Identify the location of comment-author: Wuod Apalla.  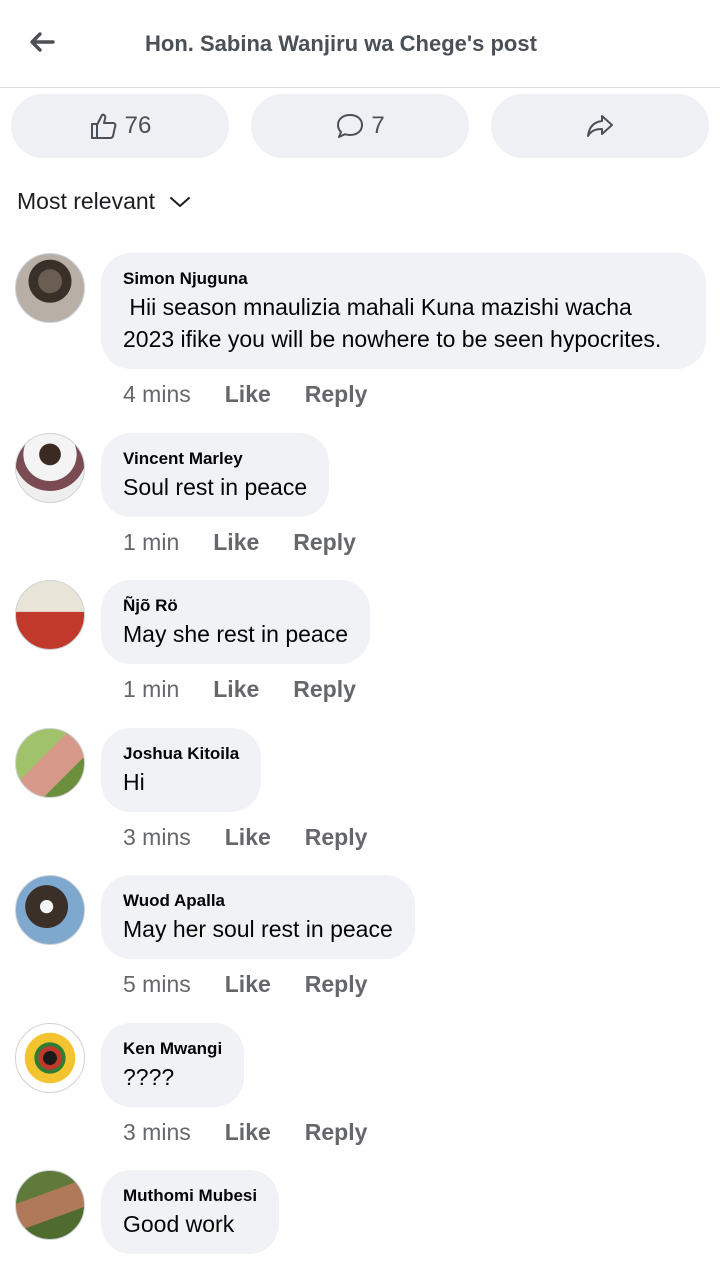
(258, 901).